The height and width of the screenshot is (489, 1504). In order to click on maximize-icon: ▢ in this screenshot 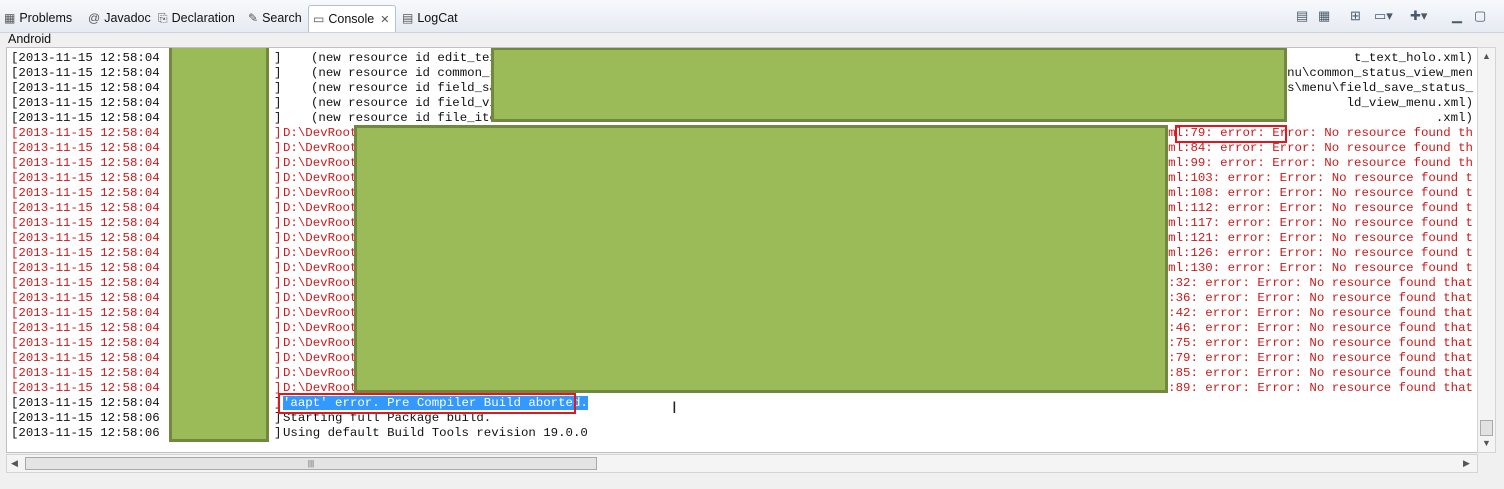, I will do `click(1480, 16)`.